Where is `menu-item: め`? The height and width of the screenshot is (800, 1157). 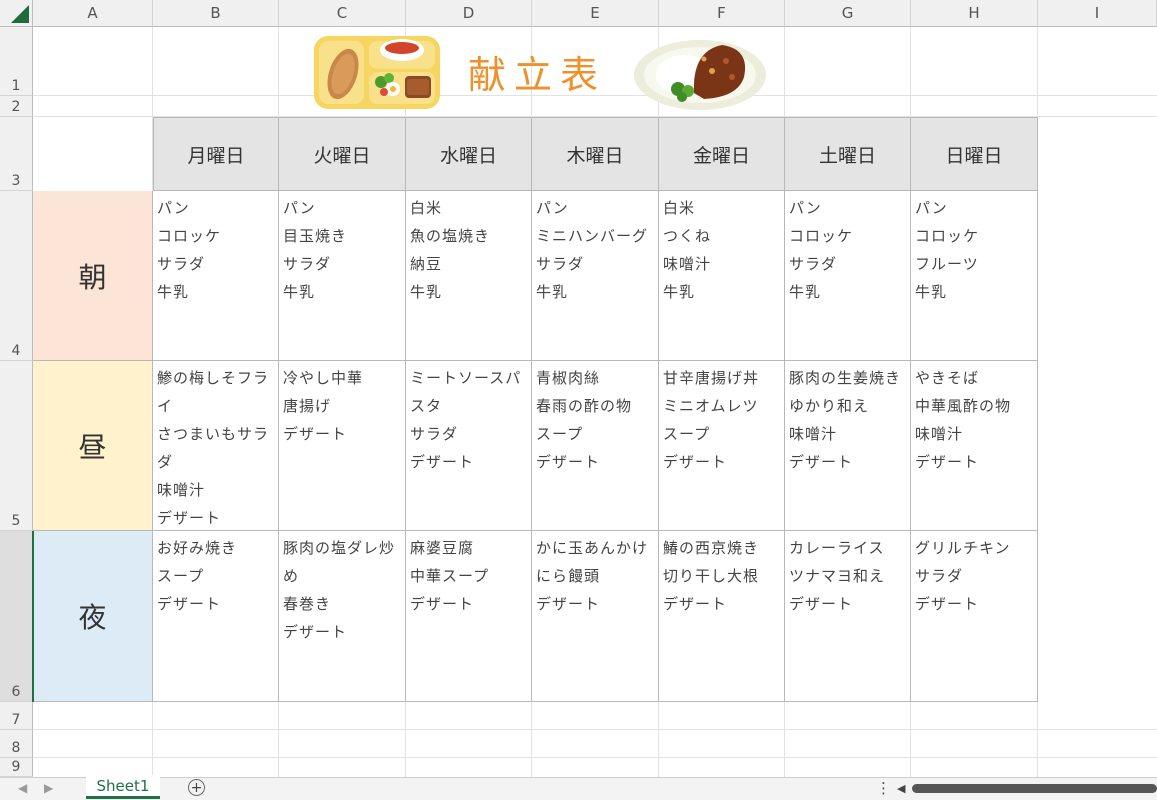
menu-item: め is located at coordinates (291, 576).